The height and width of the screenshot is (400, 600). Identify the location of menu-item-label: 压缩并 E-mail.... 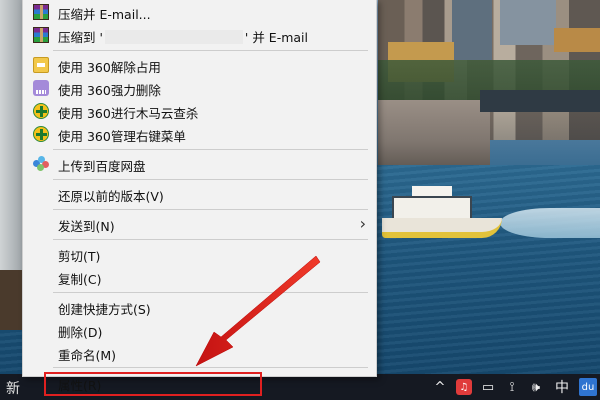
(104, 14).